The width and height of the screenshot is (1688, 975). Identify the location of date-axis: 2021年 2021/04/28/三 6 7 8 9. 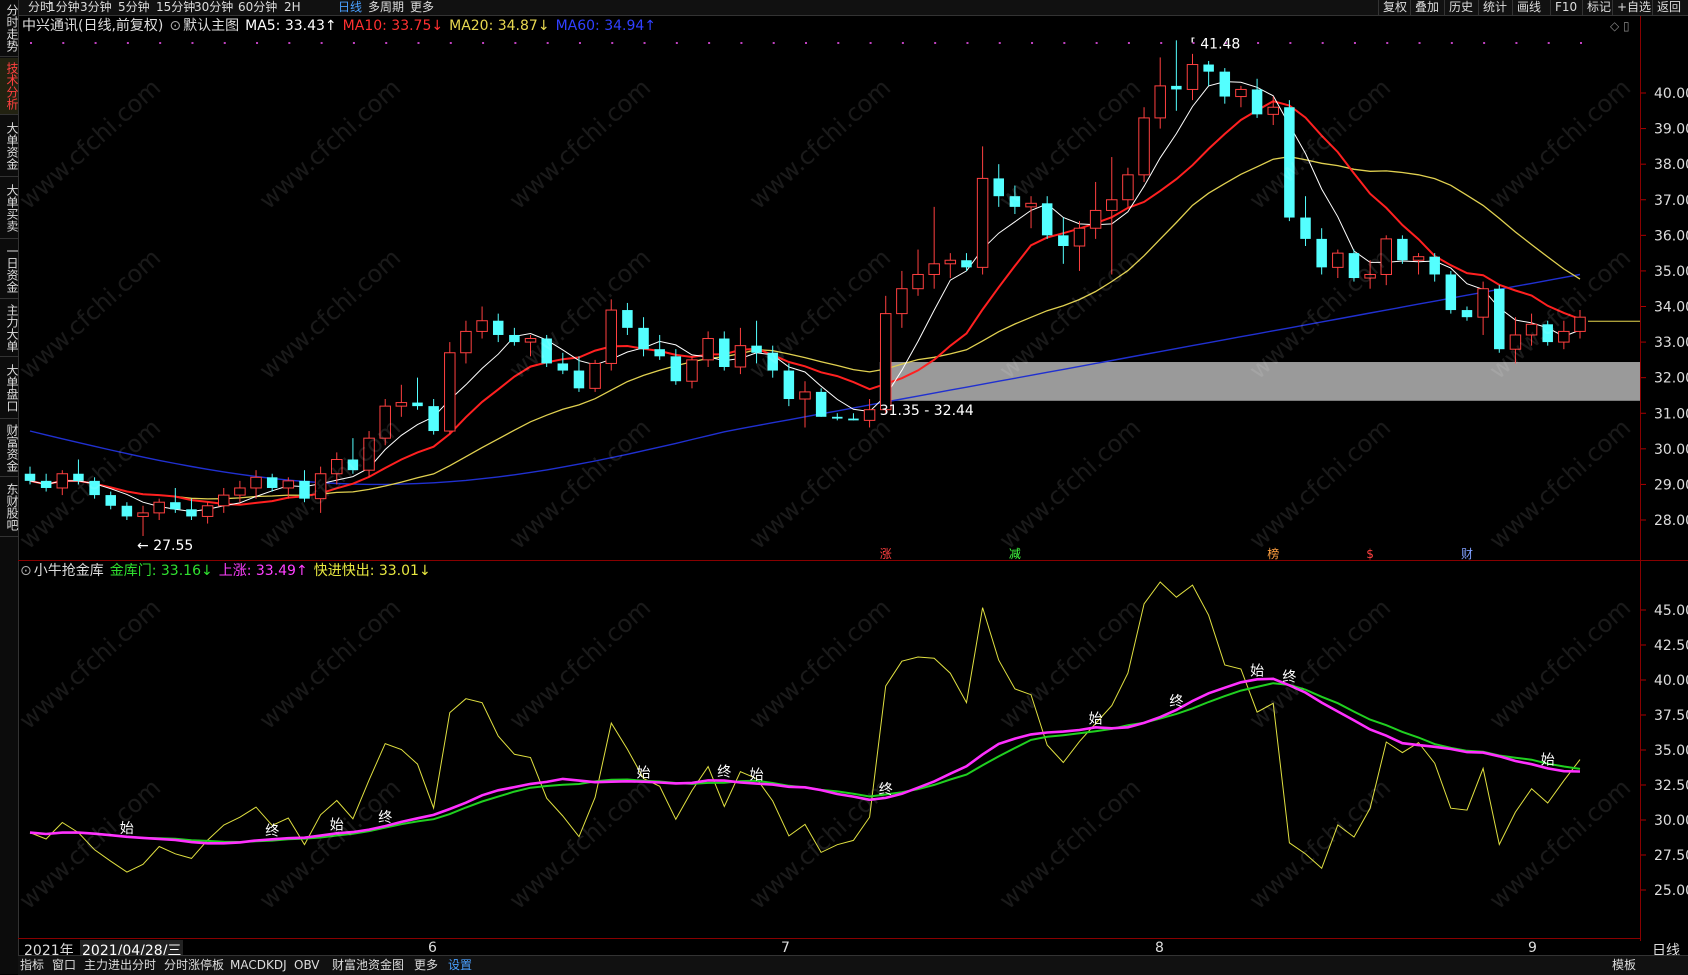
(829, 949).